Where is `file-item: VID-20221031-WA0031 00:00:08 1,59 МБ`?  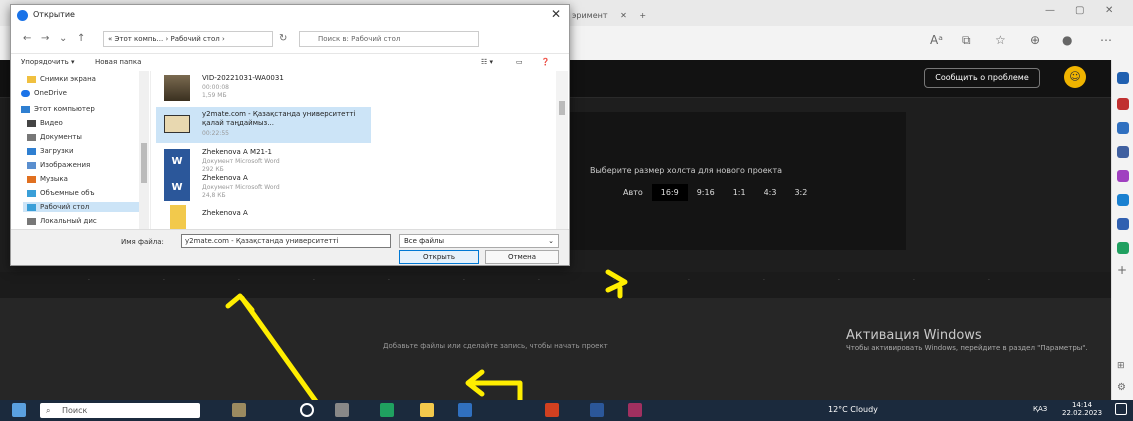 file-item: VID-20221031-WA0031 00:00:08 1,59 МБ is located at coordinates (263, 89).